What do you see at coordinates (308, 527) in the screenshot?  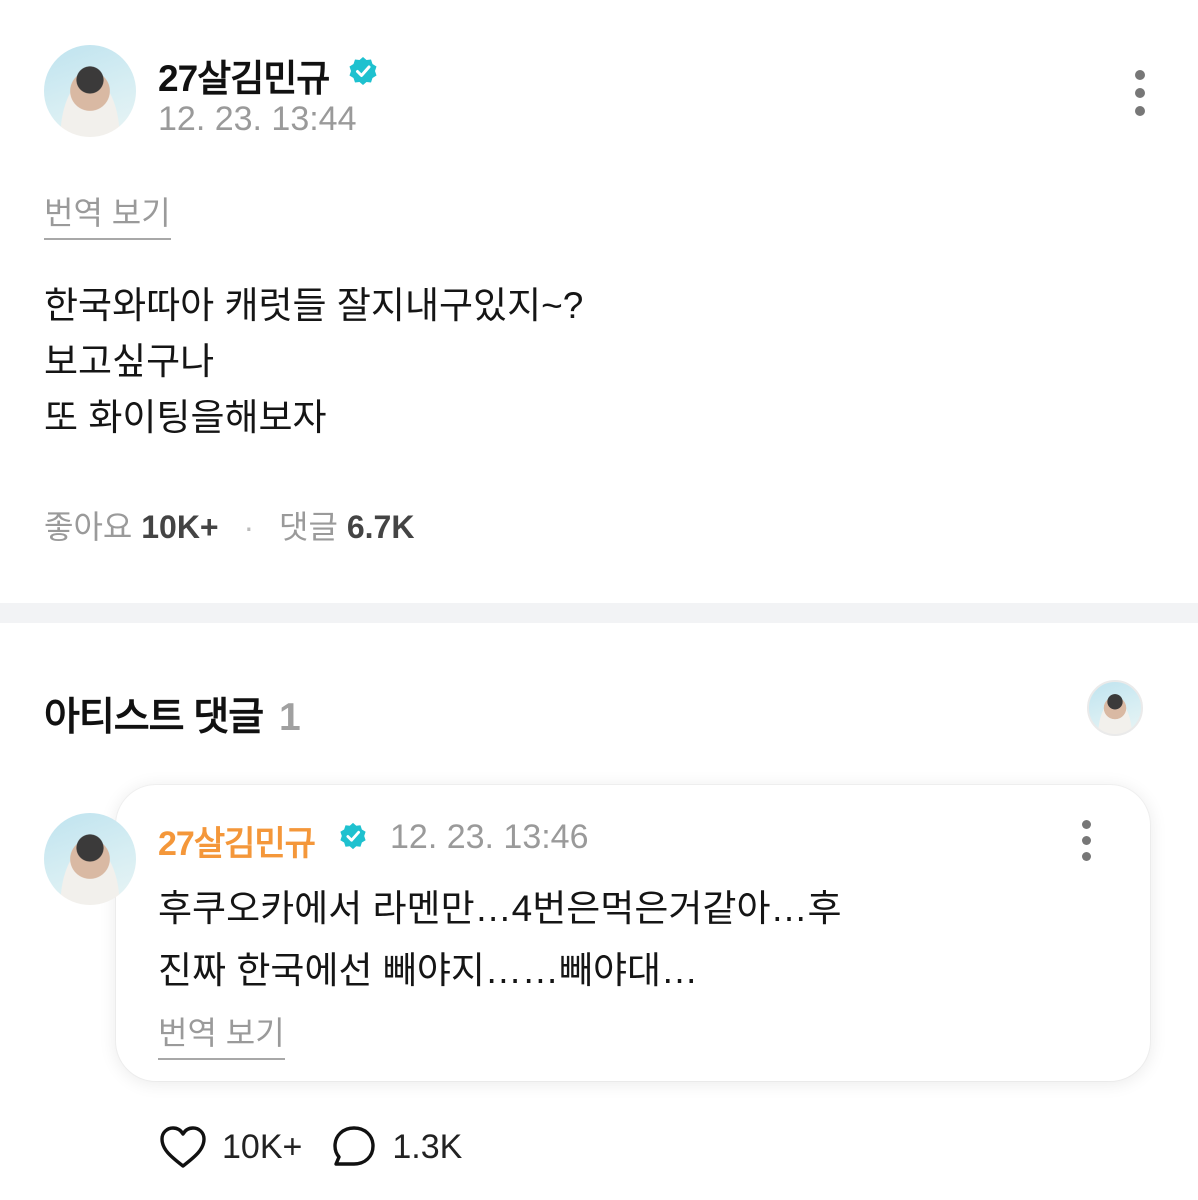 I see `comments-label: 댓글` at bounding box center [308, 527].